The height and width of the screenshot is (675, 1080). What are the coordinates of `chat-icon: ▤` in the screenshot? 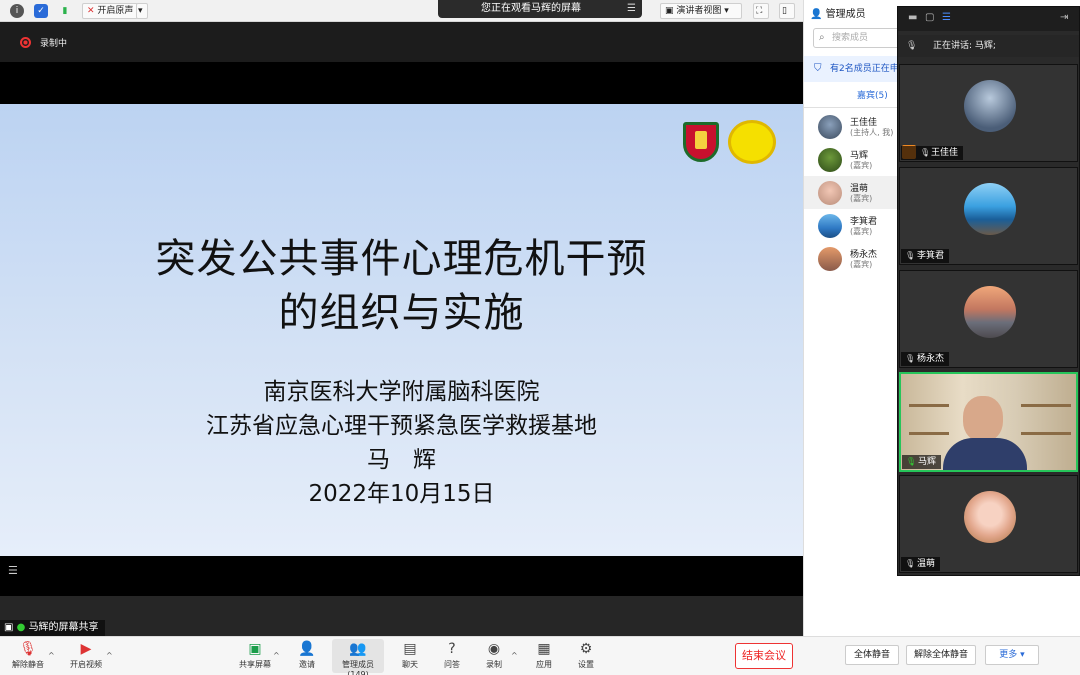 It's located at (410, 649).